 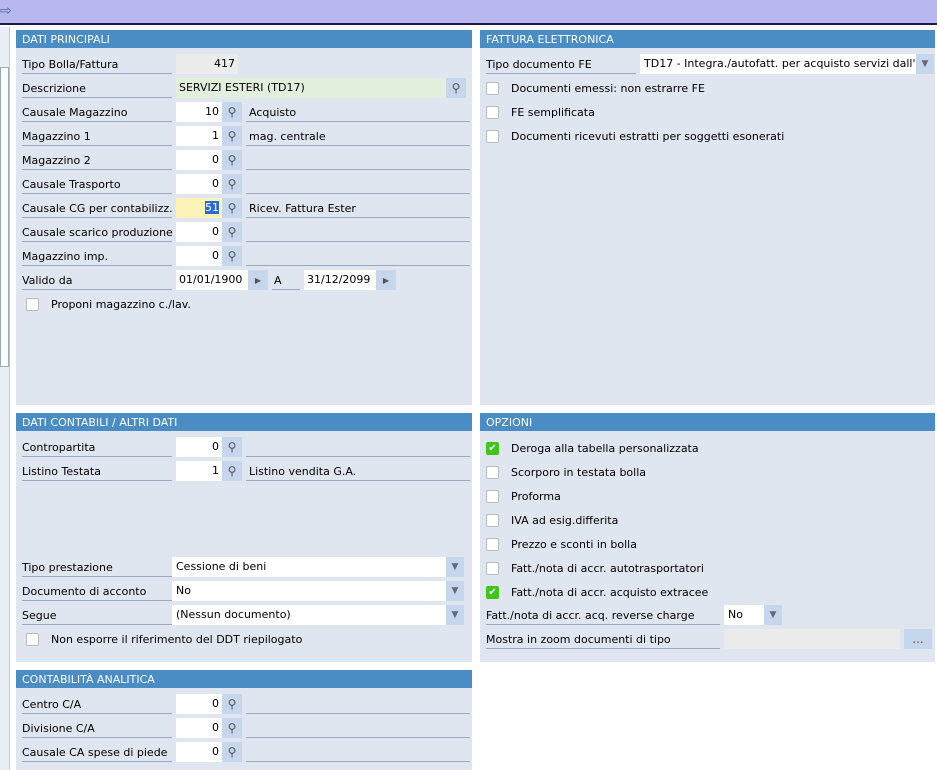 I want to click on field-label: Causale CA spese di piede, so click(x=97, y=752).